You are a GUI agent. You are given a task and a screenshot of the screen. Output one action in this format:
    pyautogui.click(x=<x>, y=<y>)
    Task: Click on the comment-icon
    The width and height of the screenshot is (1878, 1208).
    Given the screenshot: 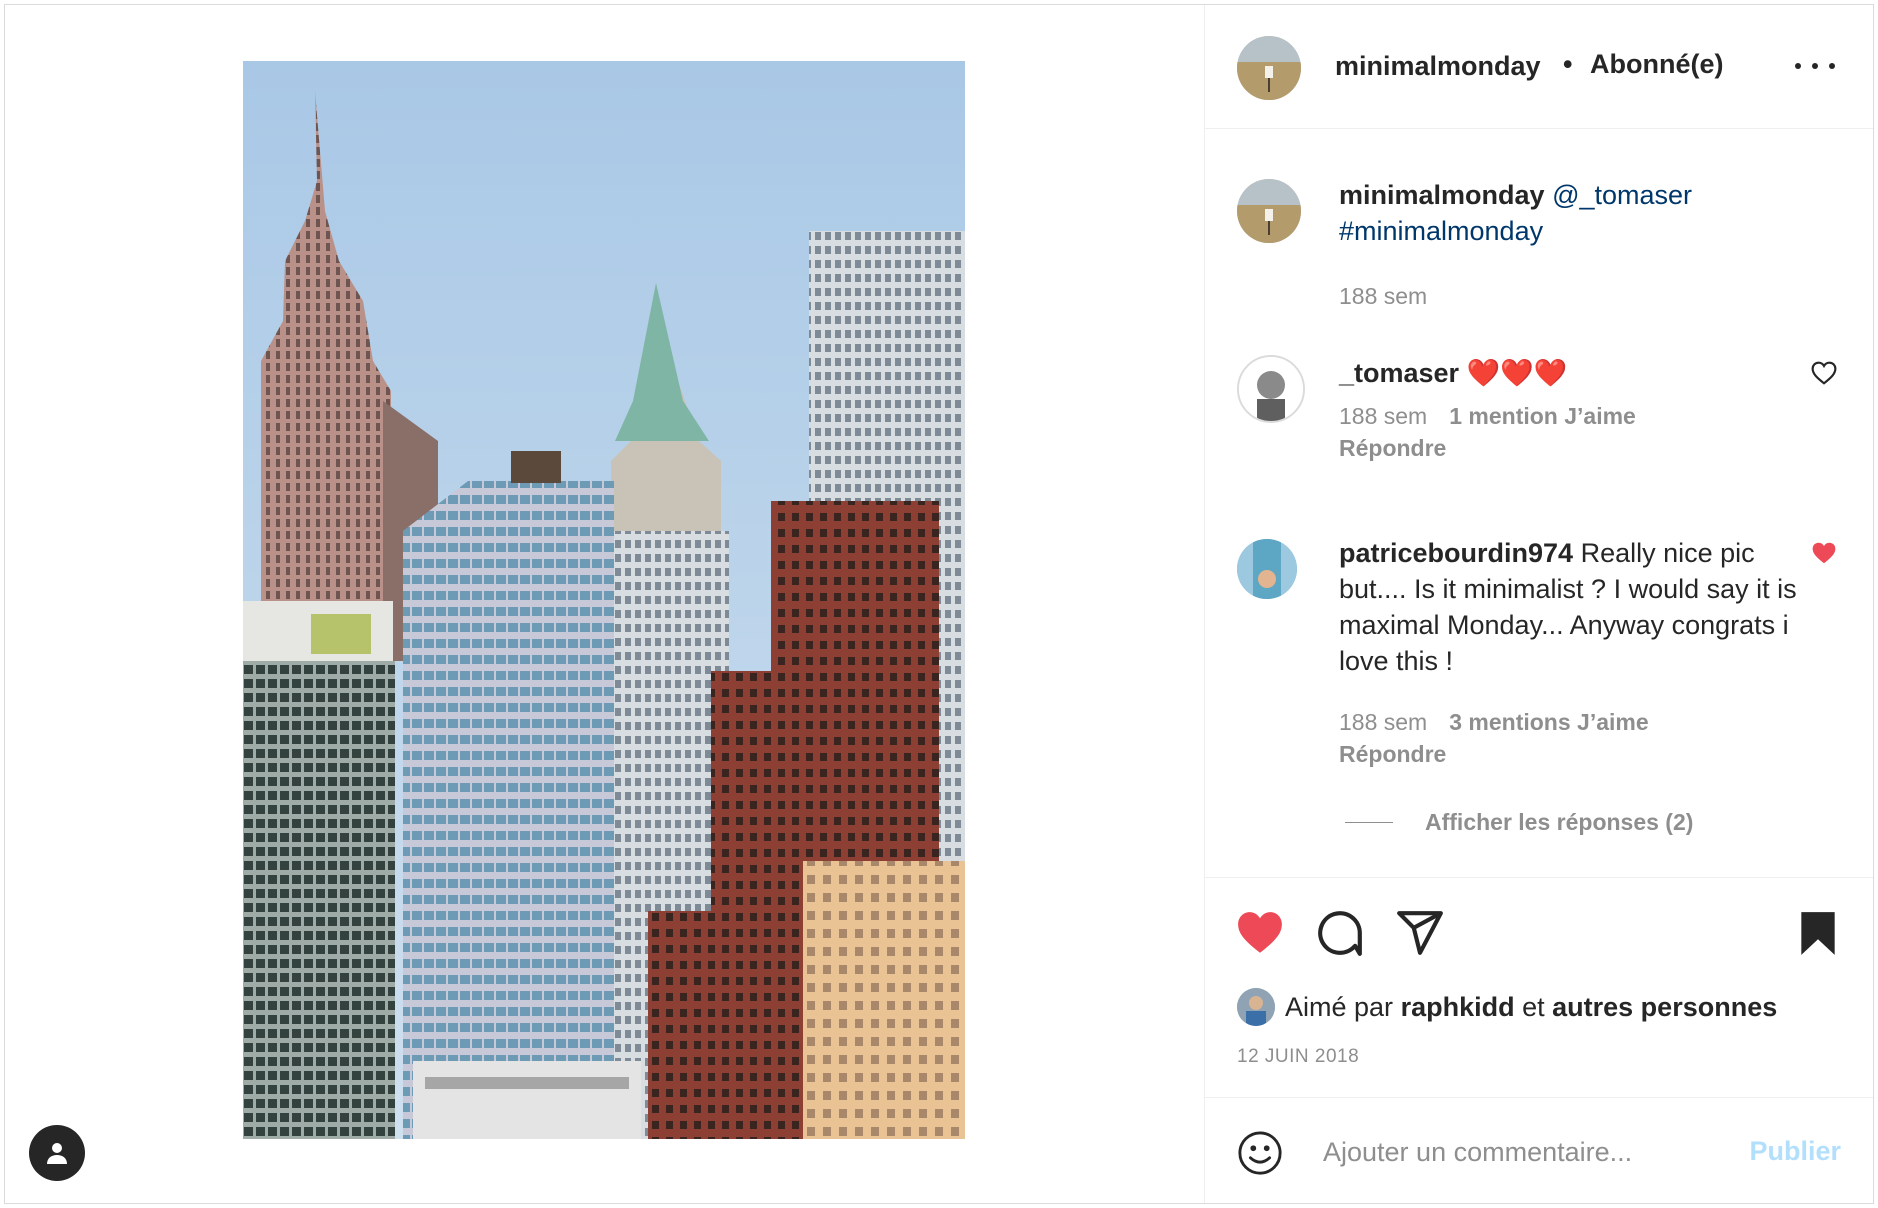 What is the action you would take?
    pyautogui.click(x=1340, y=933)
    